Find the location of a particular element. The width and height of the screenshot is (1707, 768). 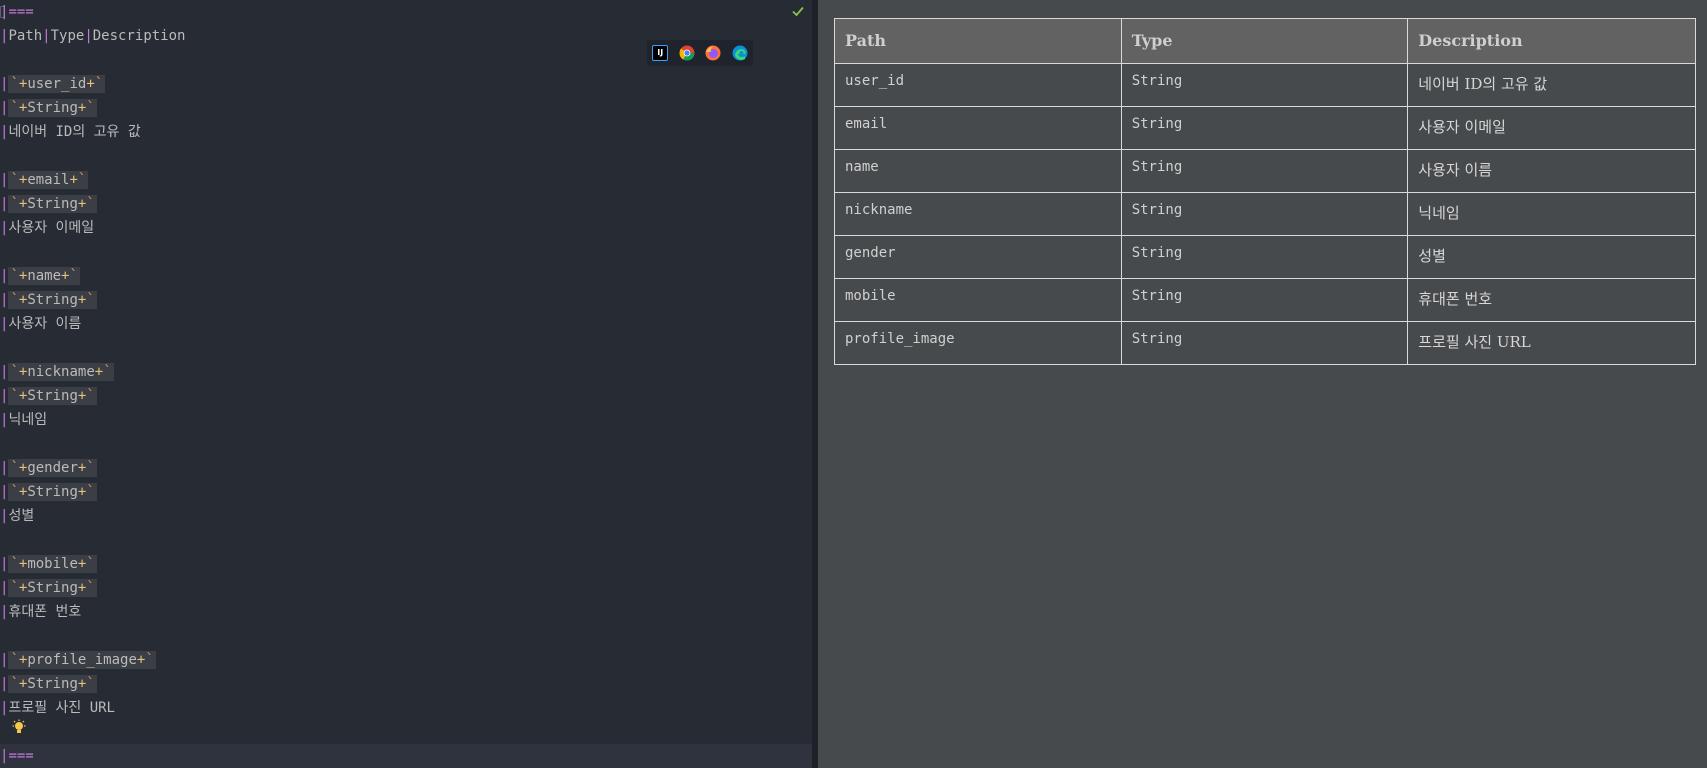

path-value: mobile is located at coordinates (52, 564).